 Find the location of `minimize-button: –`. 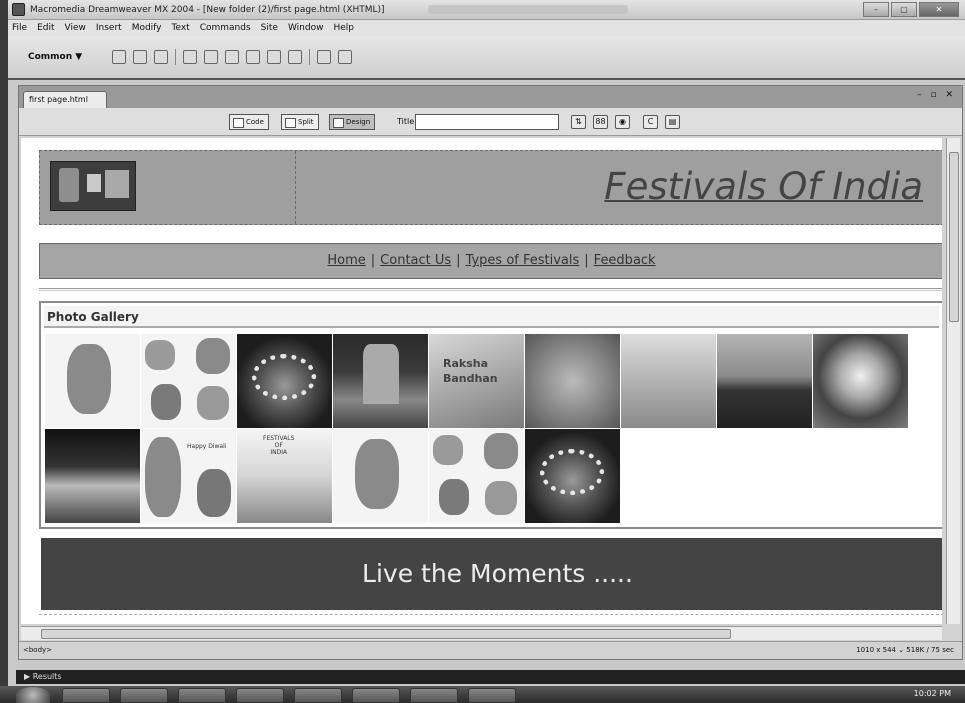

minimize-button: – is located at coordinates (876, 9).